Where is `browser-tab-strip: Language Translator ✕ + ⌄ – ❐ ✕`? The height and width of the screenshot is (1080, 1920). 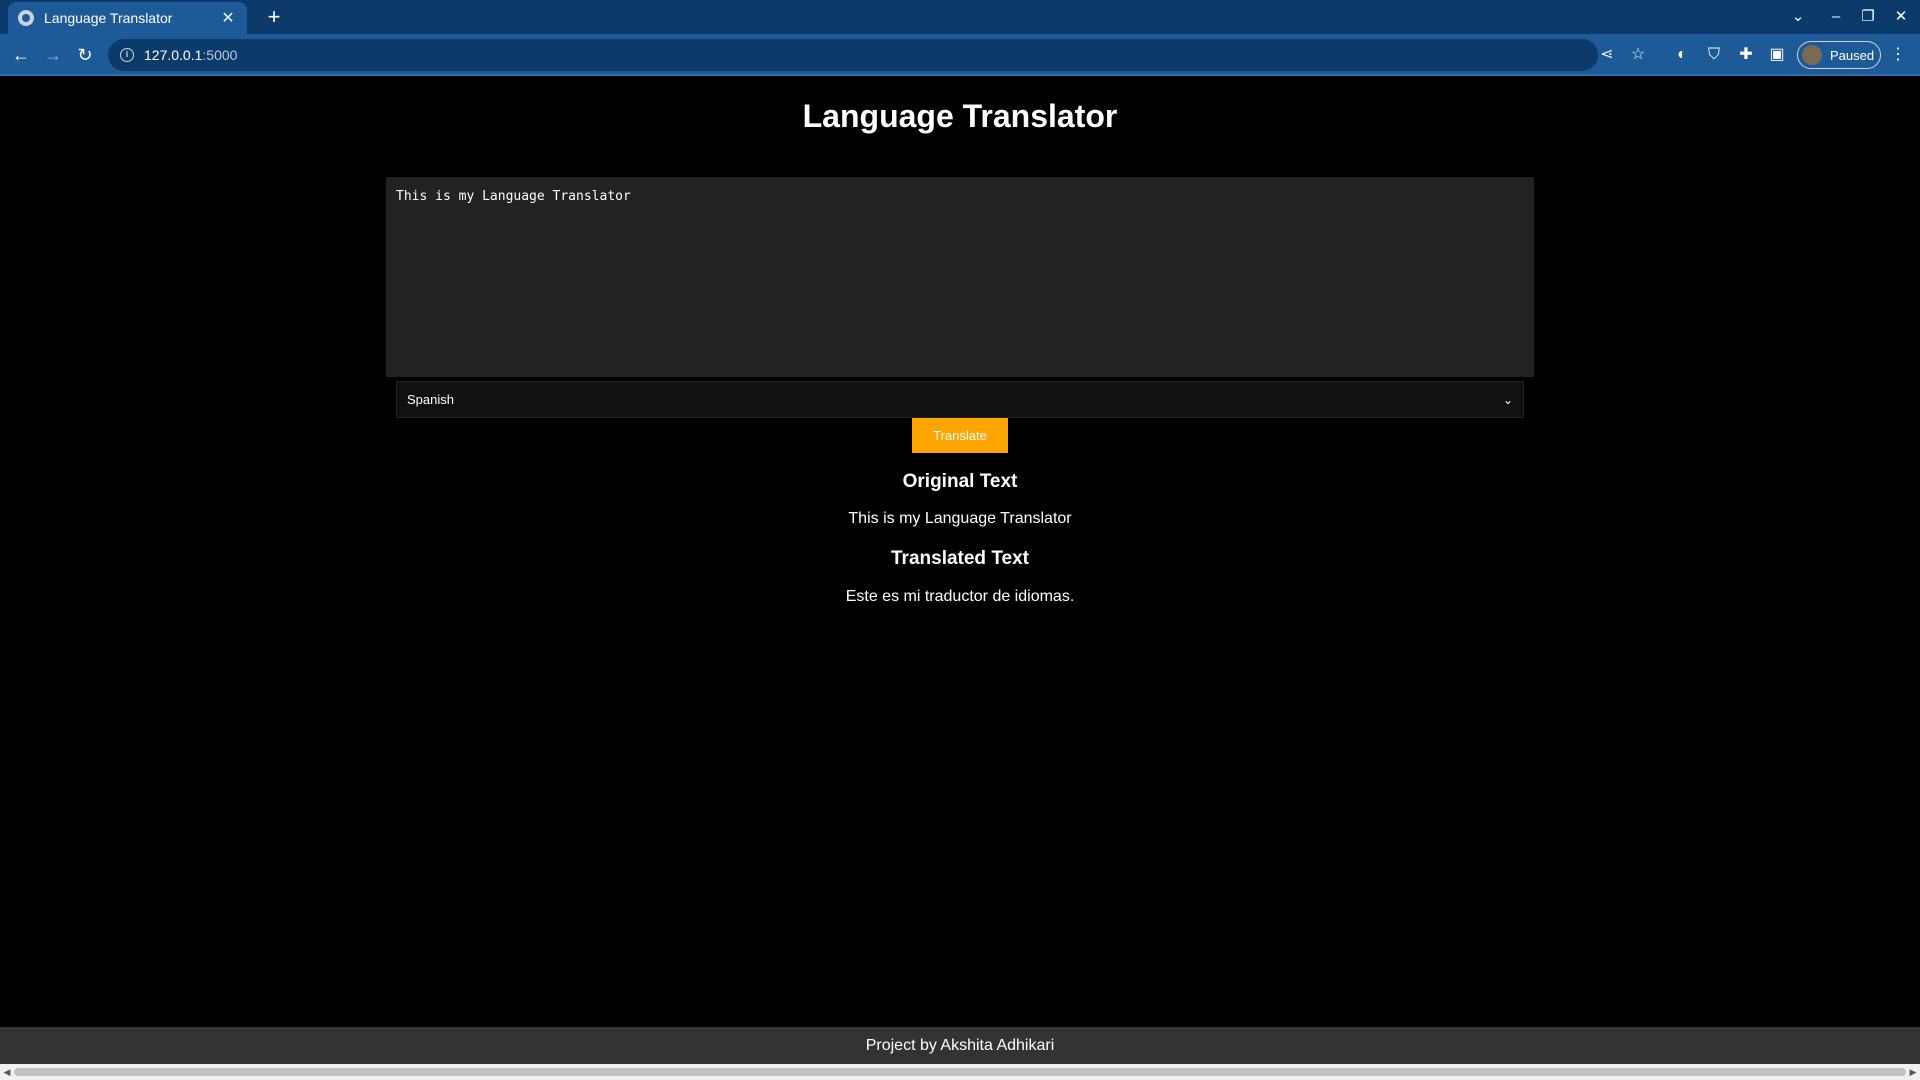
browser-tab-strip: Language Translator ✕ + ⌄ – ❐ ✕ is located at coordinates (960, 17).